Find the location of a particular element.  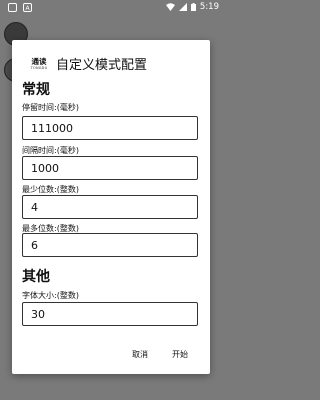

wifi-icon is located at coordinates (170, 7).